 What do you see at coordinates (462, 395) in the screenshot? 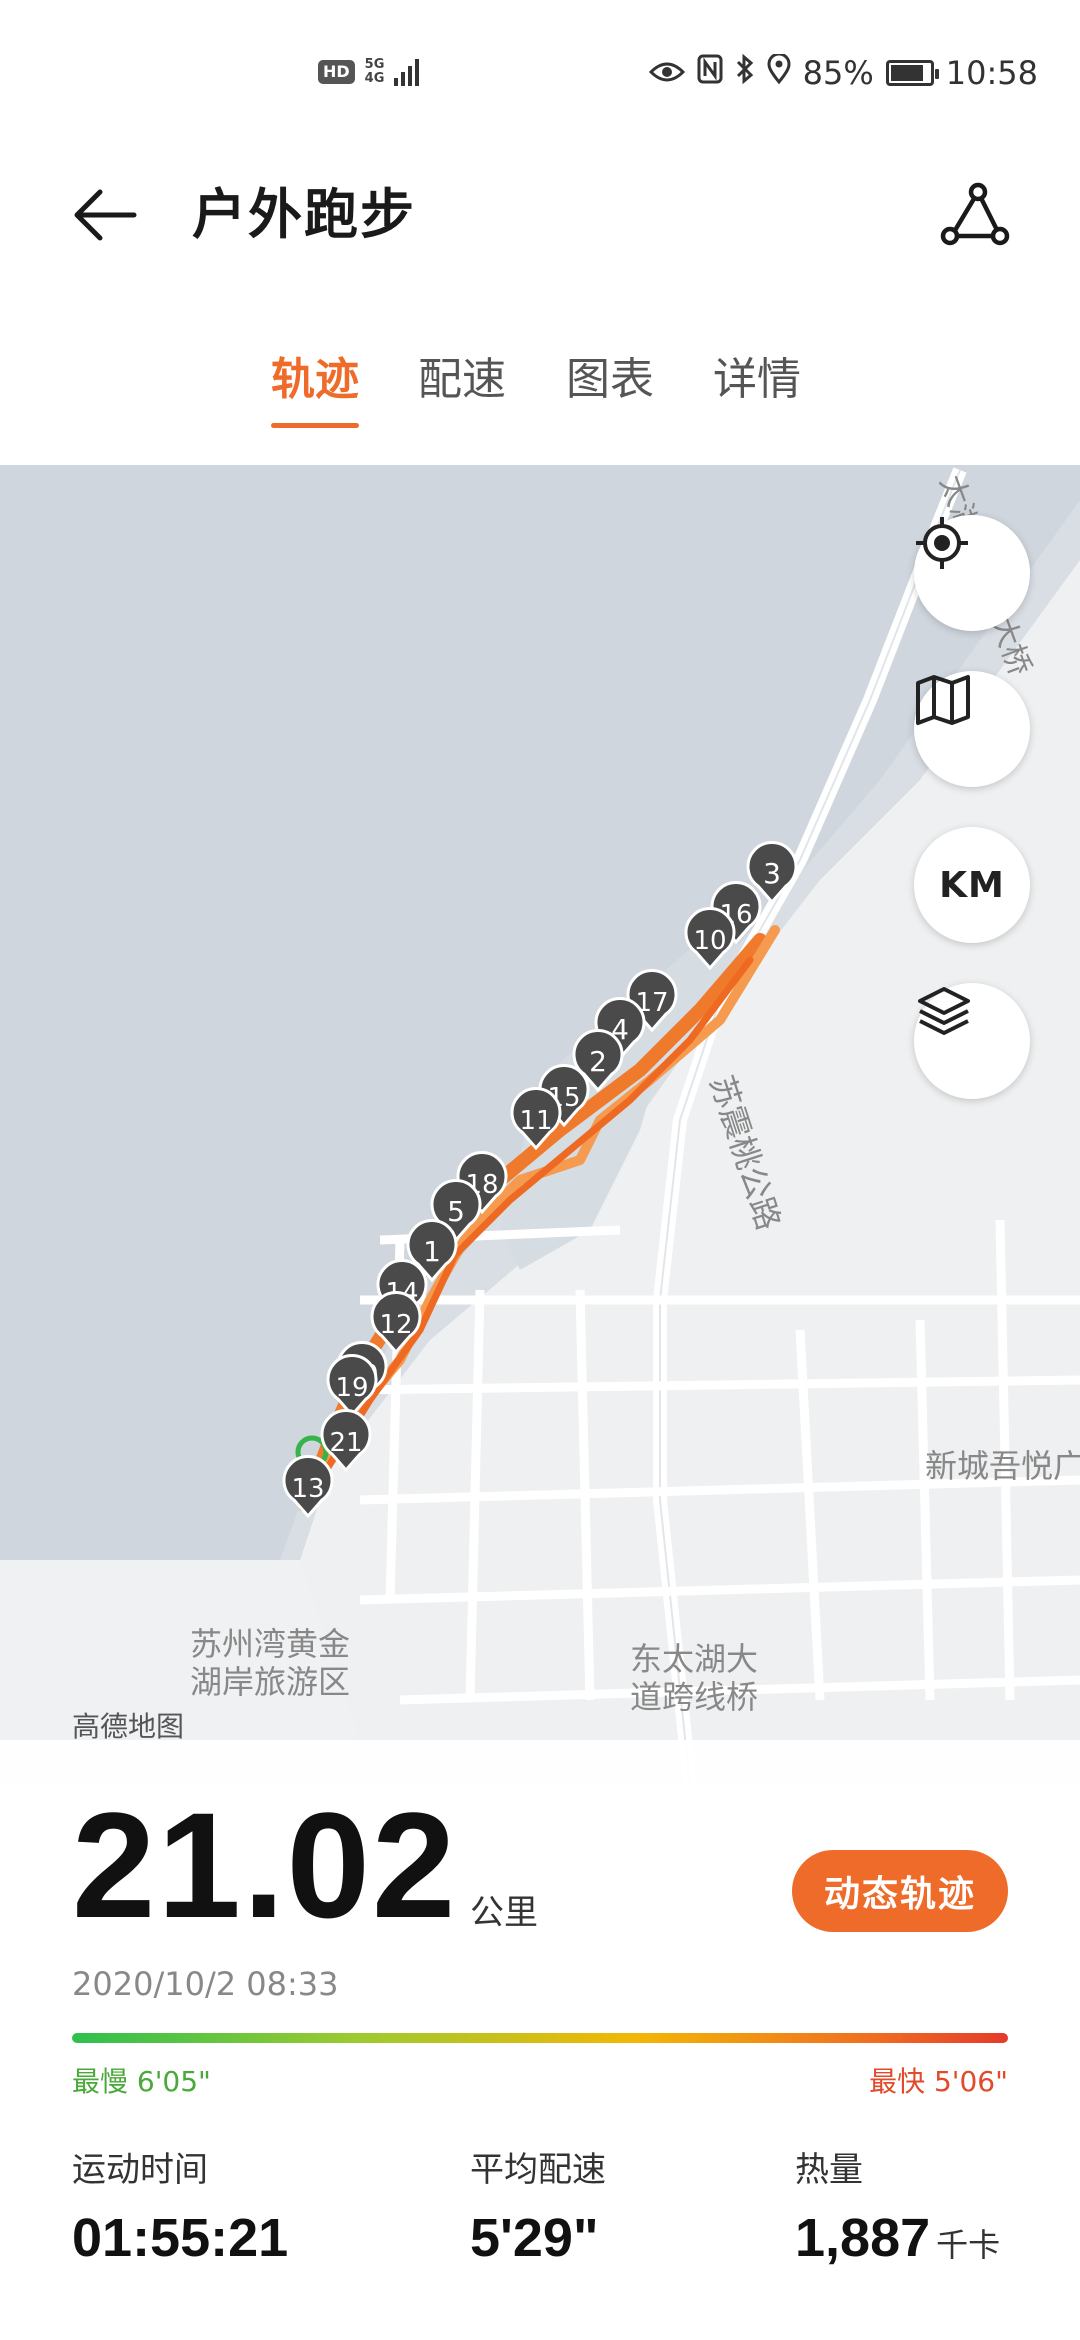
I see `tab-pace: 配速` at bounding box center [462, 395].